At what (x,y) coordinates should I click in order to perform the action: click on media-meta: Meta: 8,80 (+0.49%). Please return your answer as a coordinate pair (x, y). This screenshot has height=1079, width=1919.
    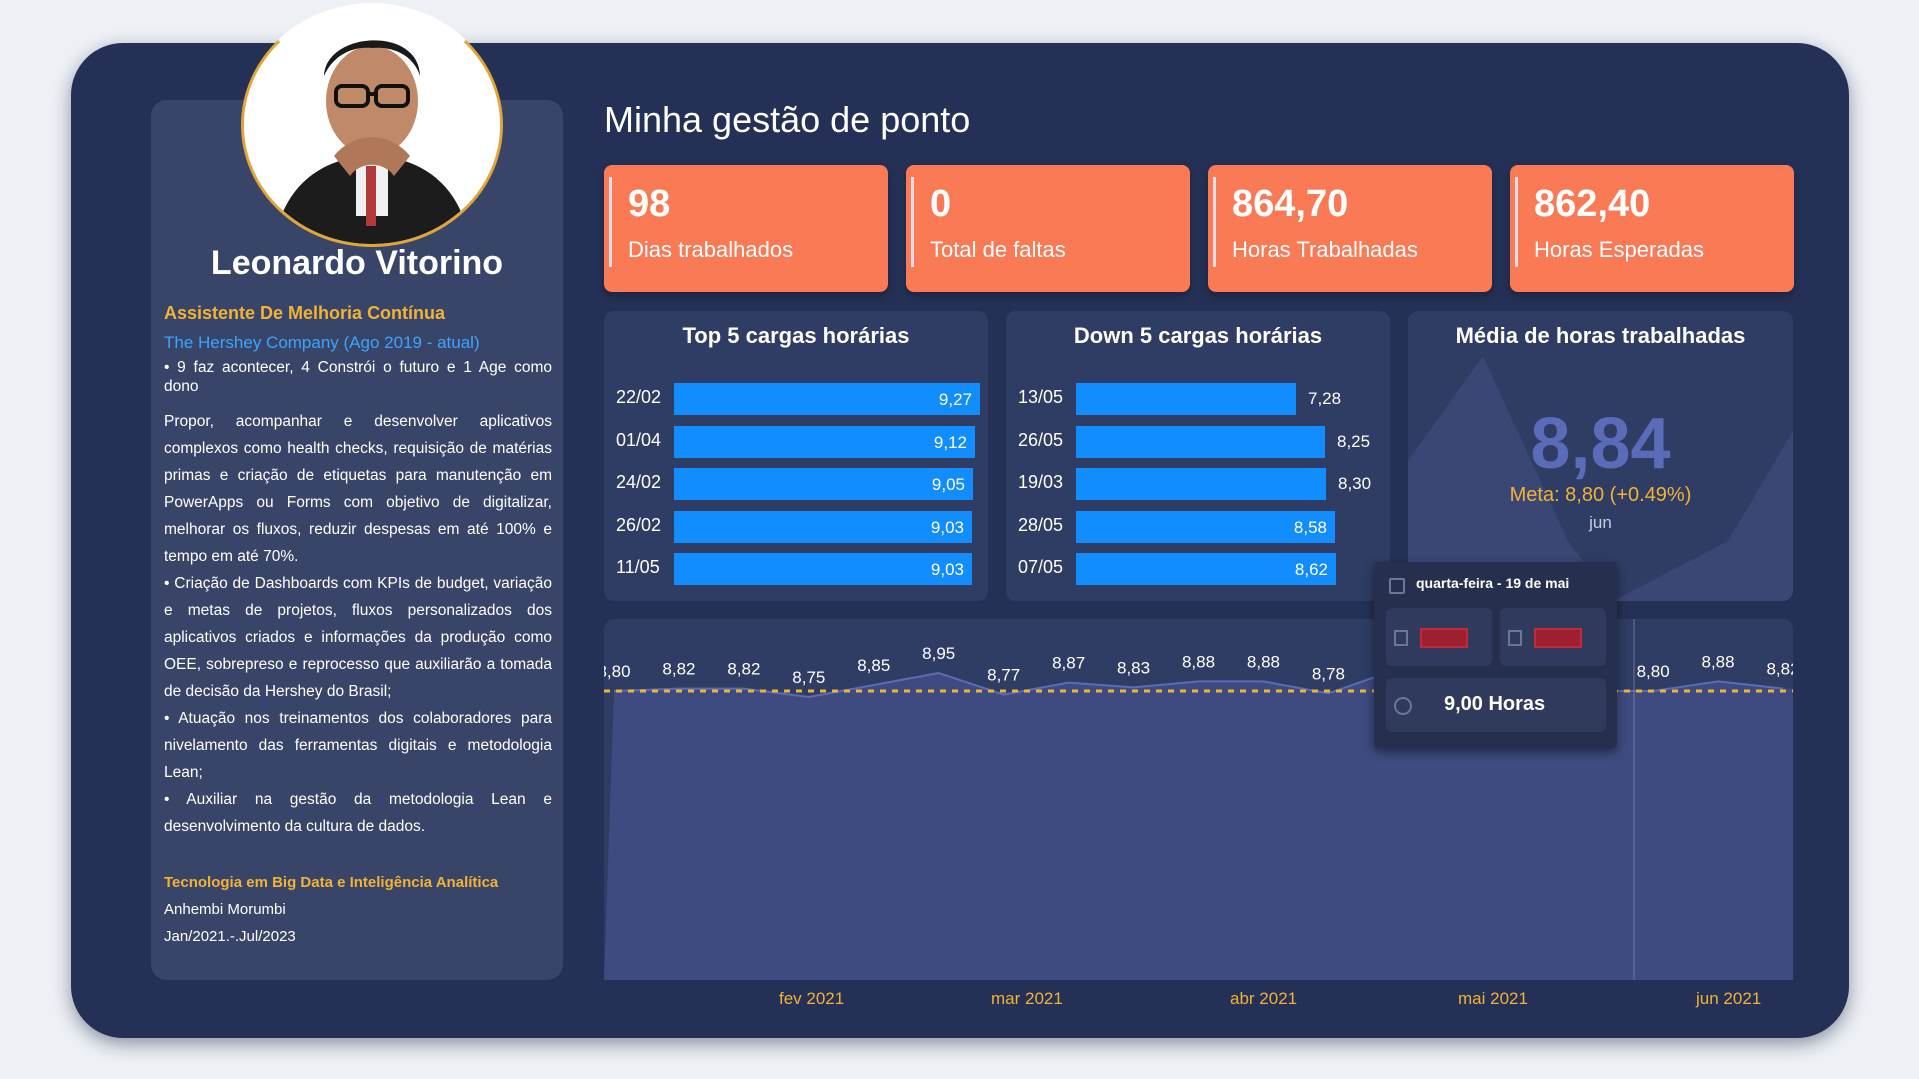
    Looking at the image, I should click on (1600, 495).